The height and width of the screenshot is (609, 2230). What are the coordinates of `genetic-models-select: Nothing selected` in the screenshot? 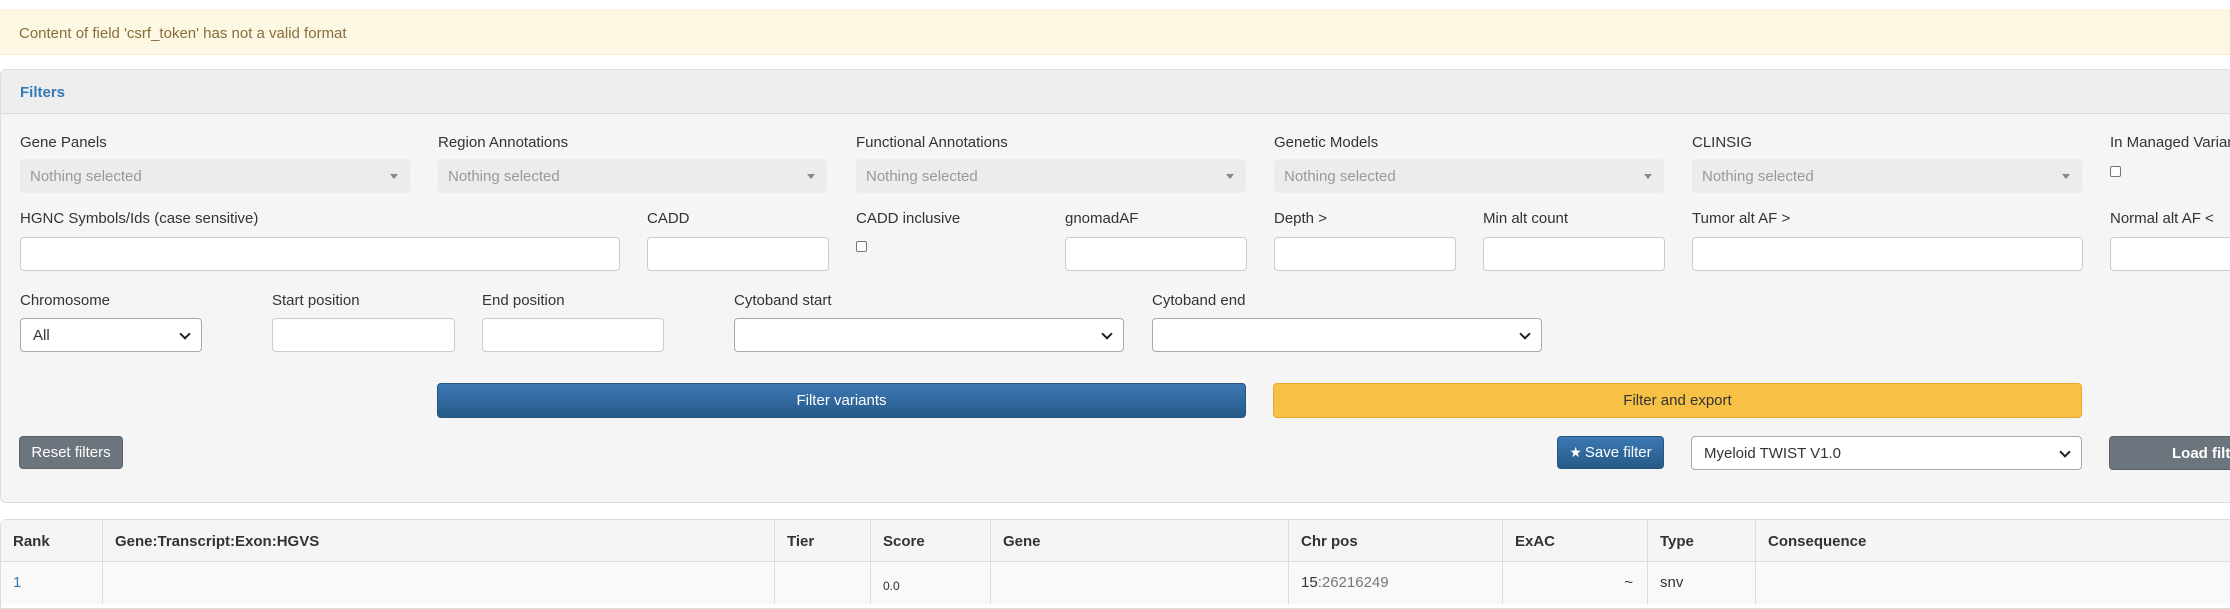 It's located at (1469, 176).